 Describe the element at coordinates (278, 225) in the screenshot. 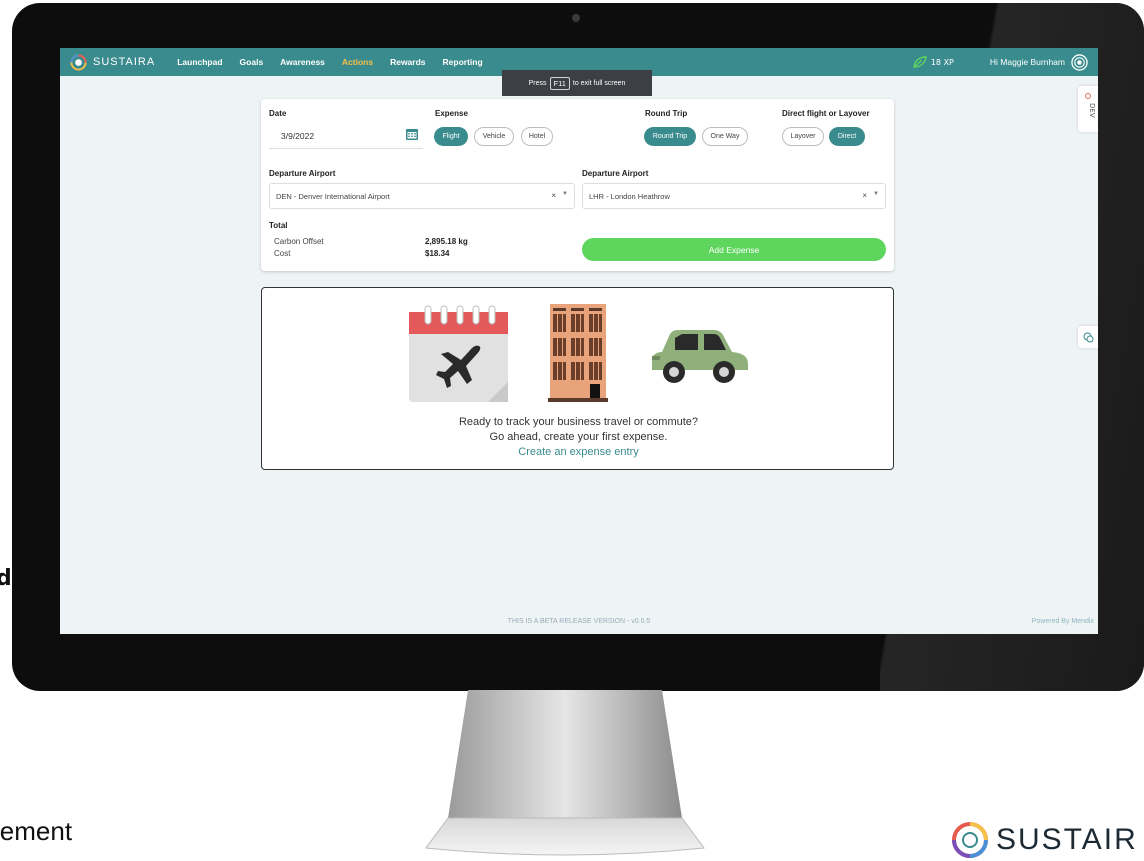

I see `total-label: Total` at that location.